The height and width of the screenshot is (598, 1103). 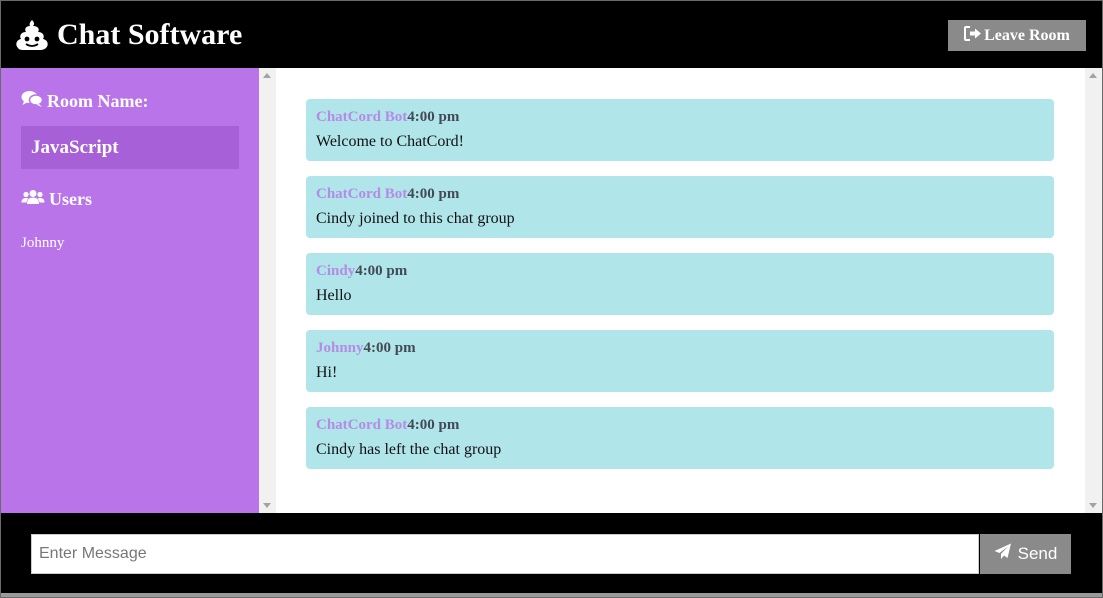 I want to click on comments-icon, so click(x=34, y=101).